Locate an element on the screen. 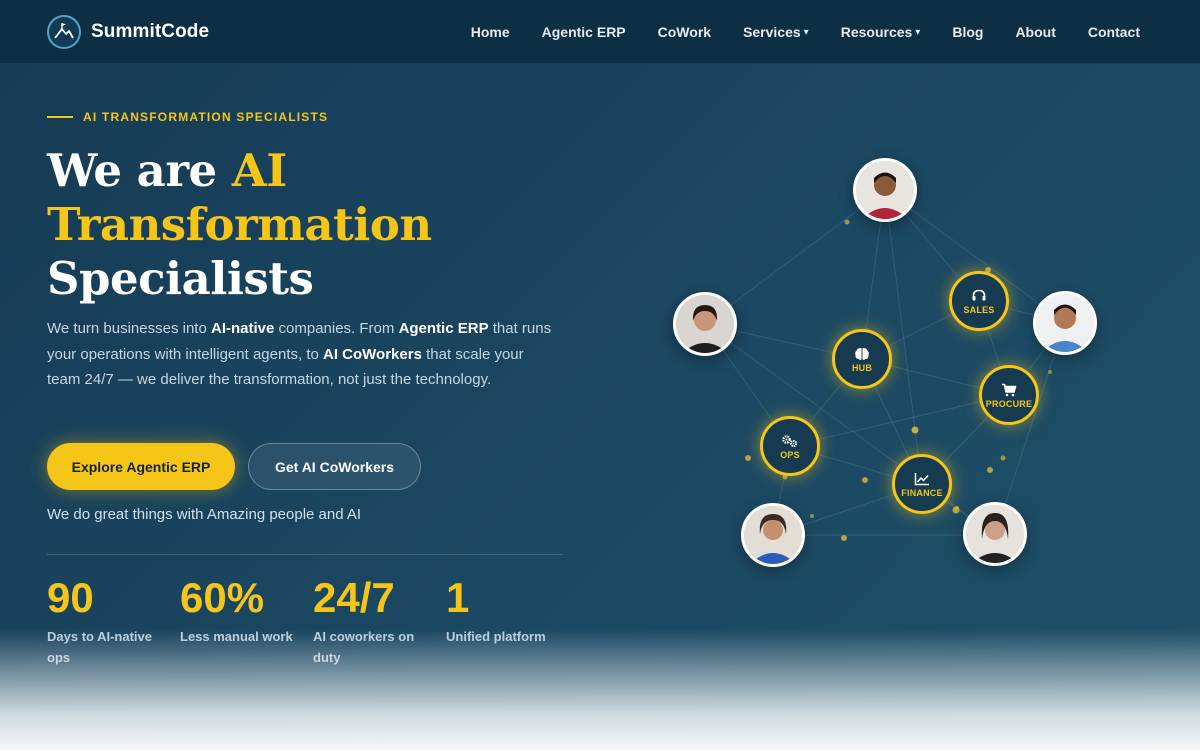 The width and height of the screenshot is (1200, 750). stat-item: 24/7 AI coworkers on duty is located at coordinates (379, 621).